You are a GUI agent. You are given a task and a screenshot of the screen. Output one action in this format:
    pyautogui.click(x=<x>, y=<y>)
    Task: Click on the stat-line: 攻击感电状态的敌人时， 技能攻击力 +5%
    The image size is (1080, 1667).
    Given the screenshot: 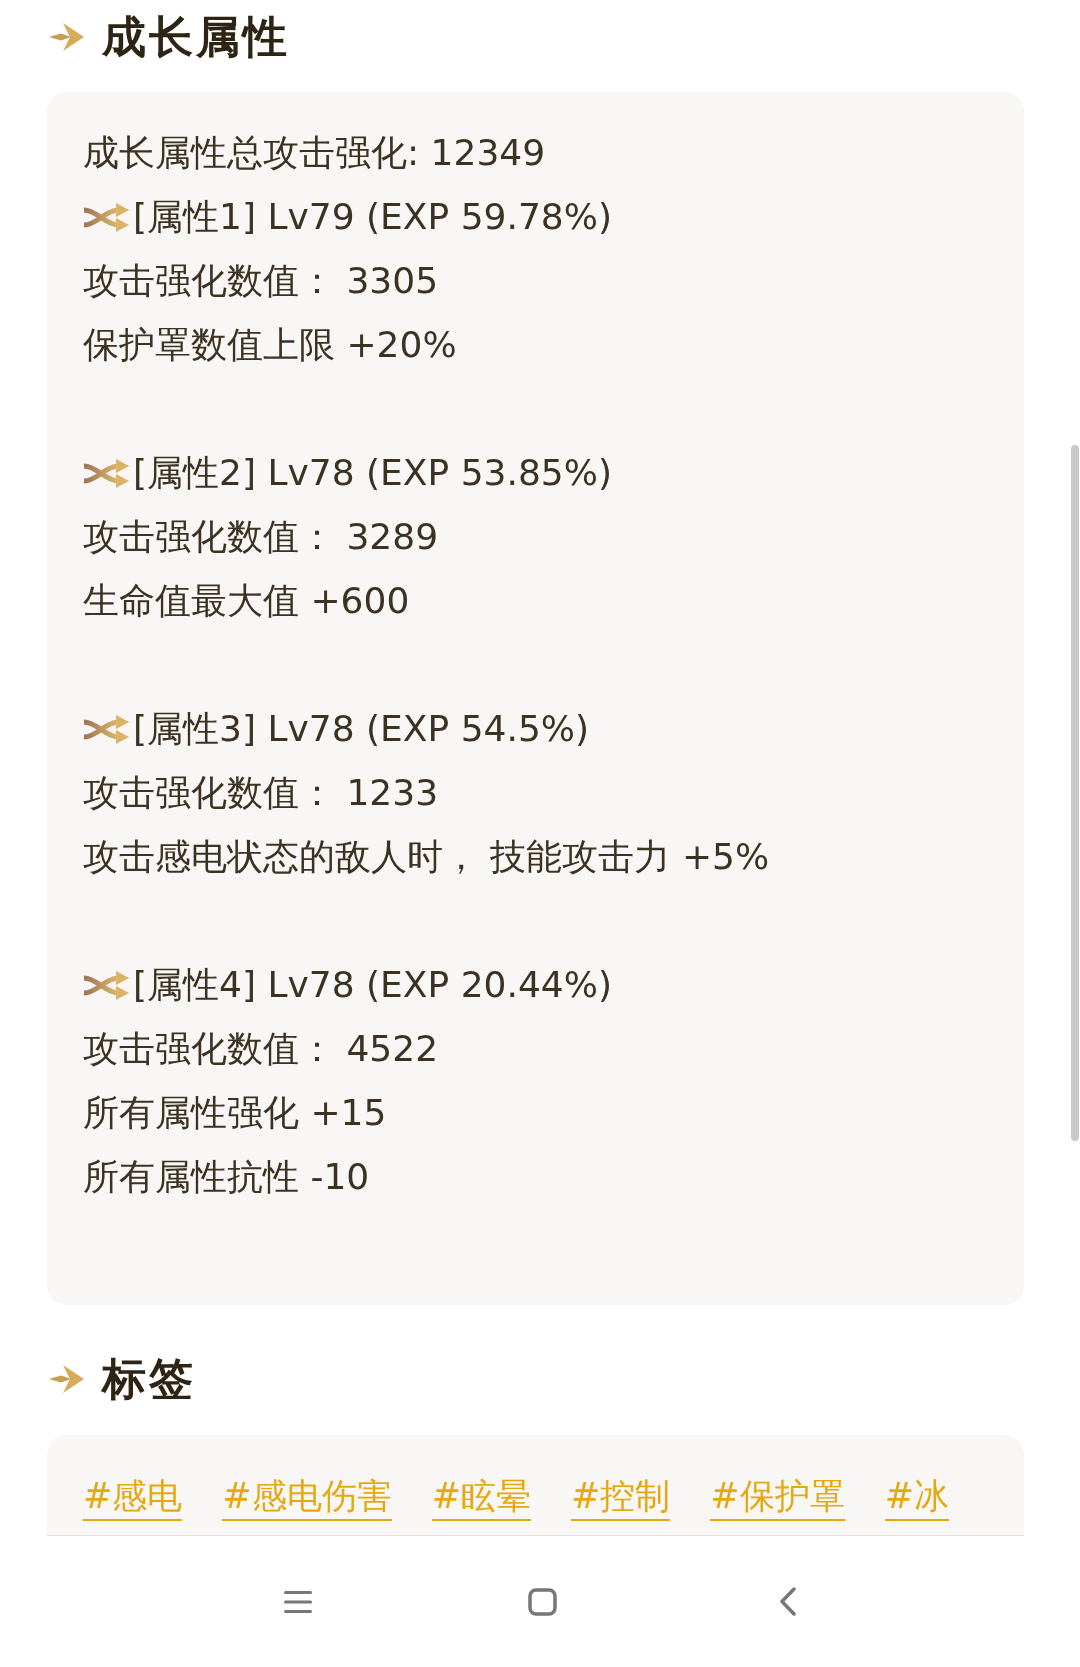 What is the action you would take?
    pyautogui.click(x=426, y=857)
    